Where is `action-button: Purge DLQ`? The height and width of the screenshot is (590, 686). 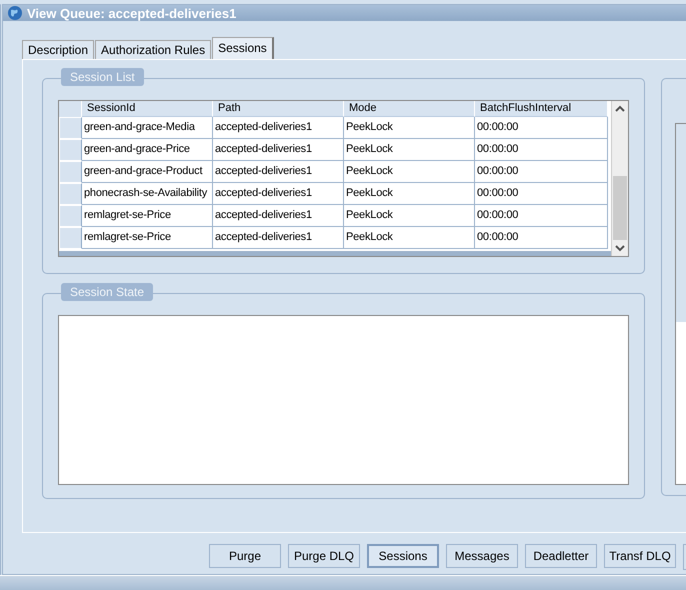 action-button: Purge DLQ is located at coordinates (324, 556).